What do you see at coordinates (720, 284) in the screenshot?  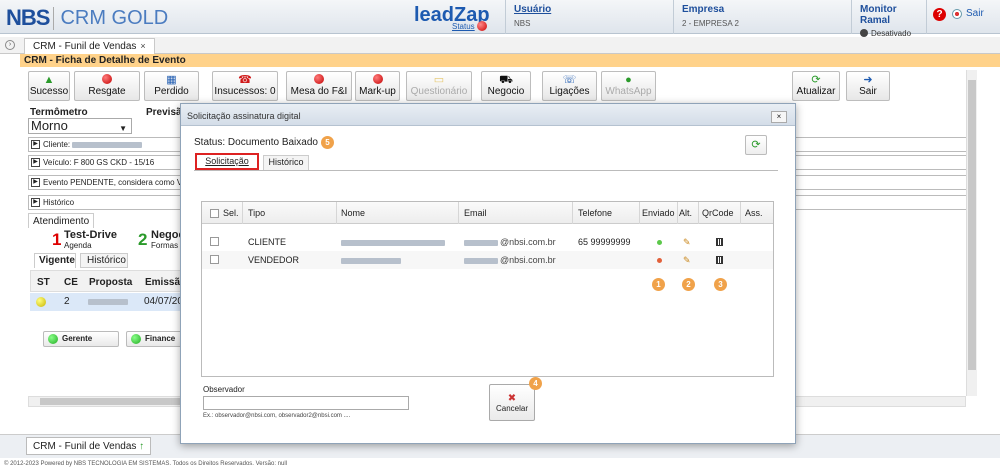 I see `annotation-badge-3: 3` at bounding box center [720, 284].